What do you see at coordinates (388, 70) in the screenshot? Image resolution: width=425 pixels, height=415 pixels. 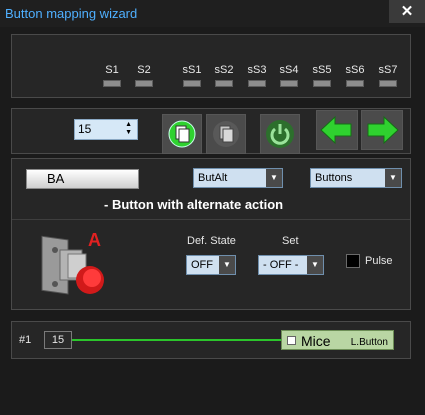 I see `slot-label: sS7` at bounding box center [388, 70].